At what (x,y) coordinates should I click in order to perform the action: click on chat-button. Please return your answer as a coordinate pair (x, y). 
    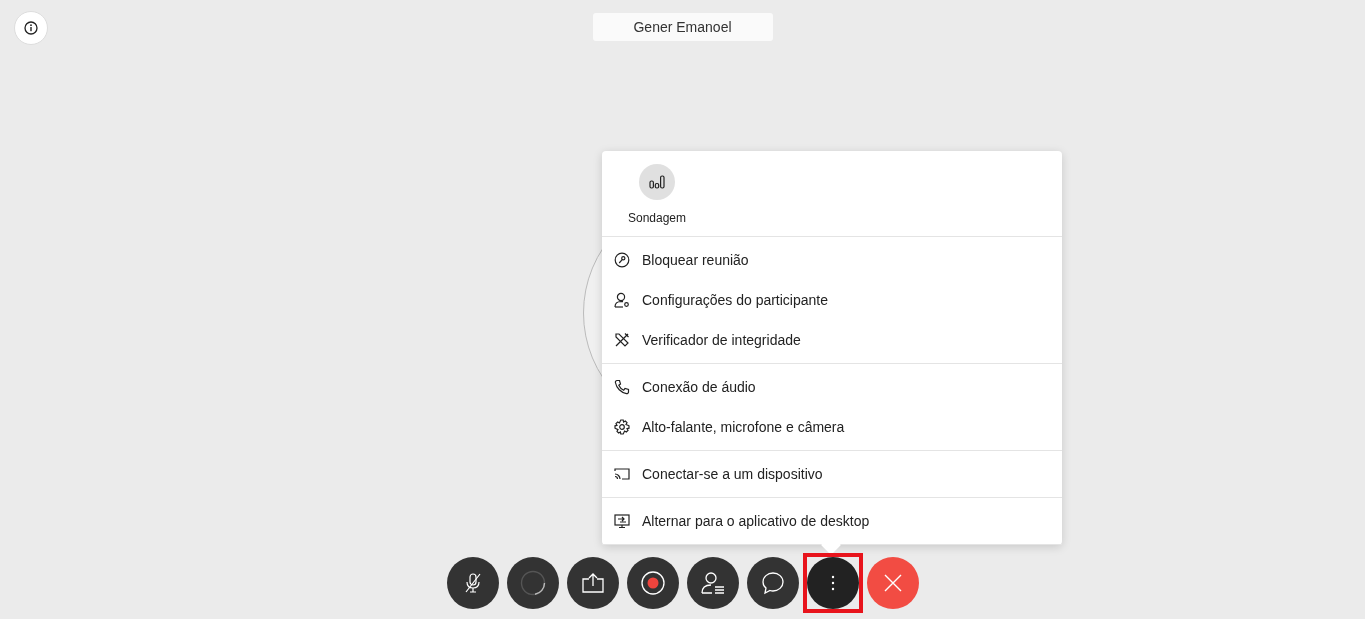
    Looking at the image, I should click on (772, 583).